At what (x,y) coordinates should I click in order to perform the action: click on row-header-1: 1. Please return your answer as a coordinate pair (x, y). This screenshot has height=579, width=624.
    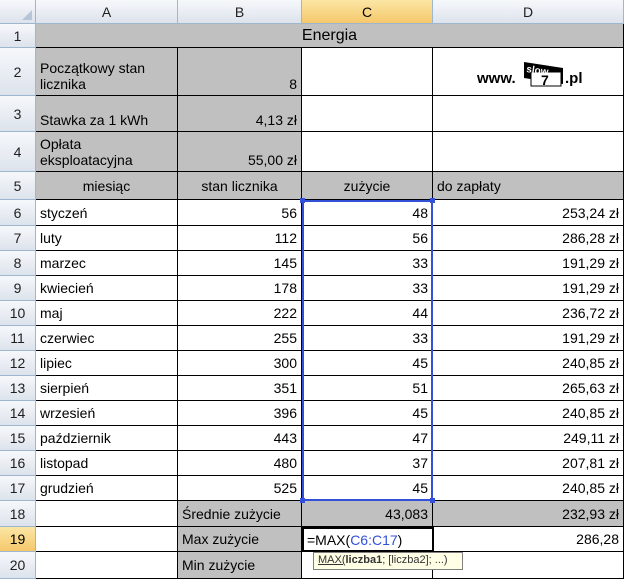
    Looking at the image, I should click on (18, 36).